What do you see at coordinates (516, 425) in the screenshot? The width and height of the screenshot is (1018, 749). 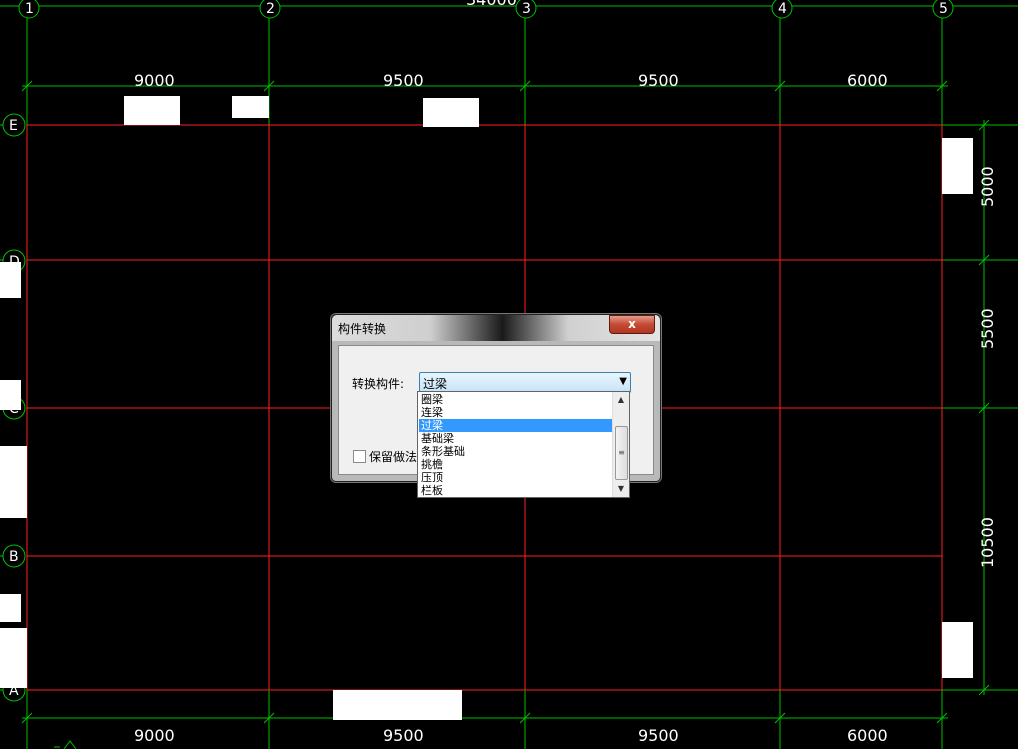 I see `list-item-selected: 过梁` at bounding box center [516, 425].